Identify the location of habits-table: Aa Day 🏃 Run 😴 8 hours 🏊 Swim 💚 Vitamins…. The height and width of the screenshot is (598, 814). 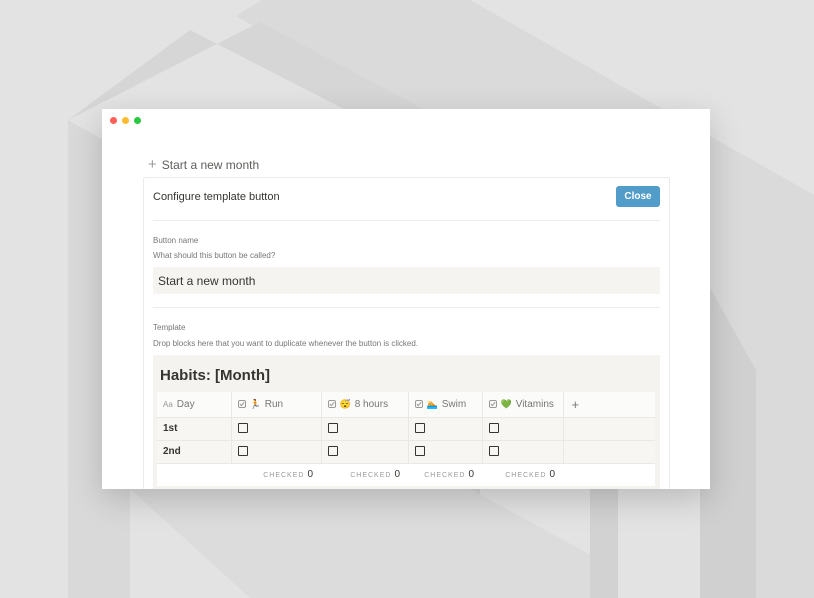
(406, 439).